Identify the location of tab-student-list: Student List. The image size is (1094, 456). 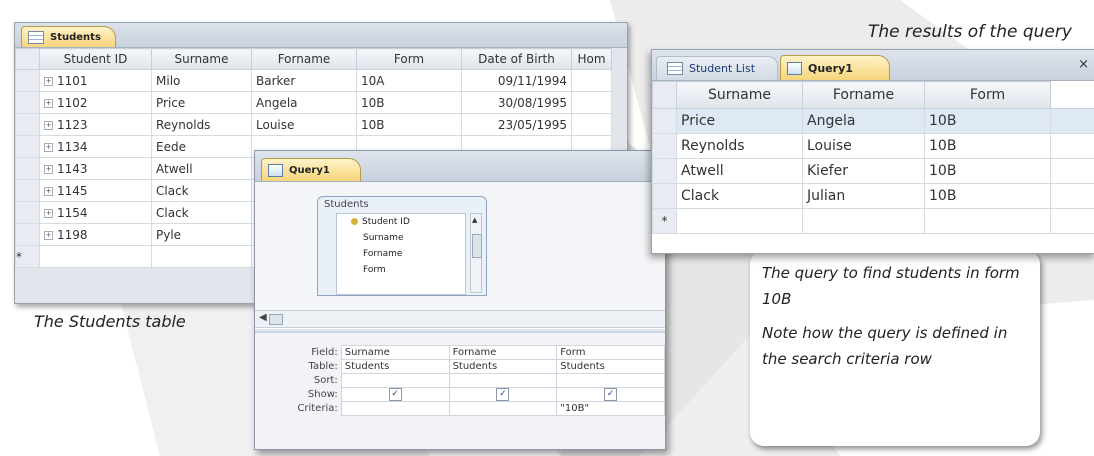
(717, 68).